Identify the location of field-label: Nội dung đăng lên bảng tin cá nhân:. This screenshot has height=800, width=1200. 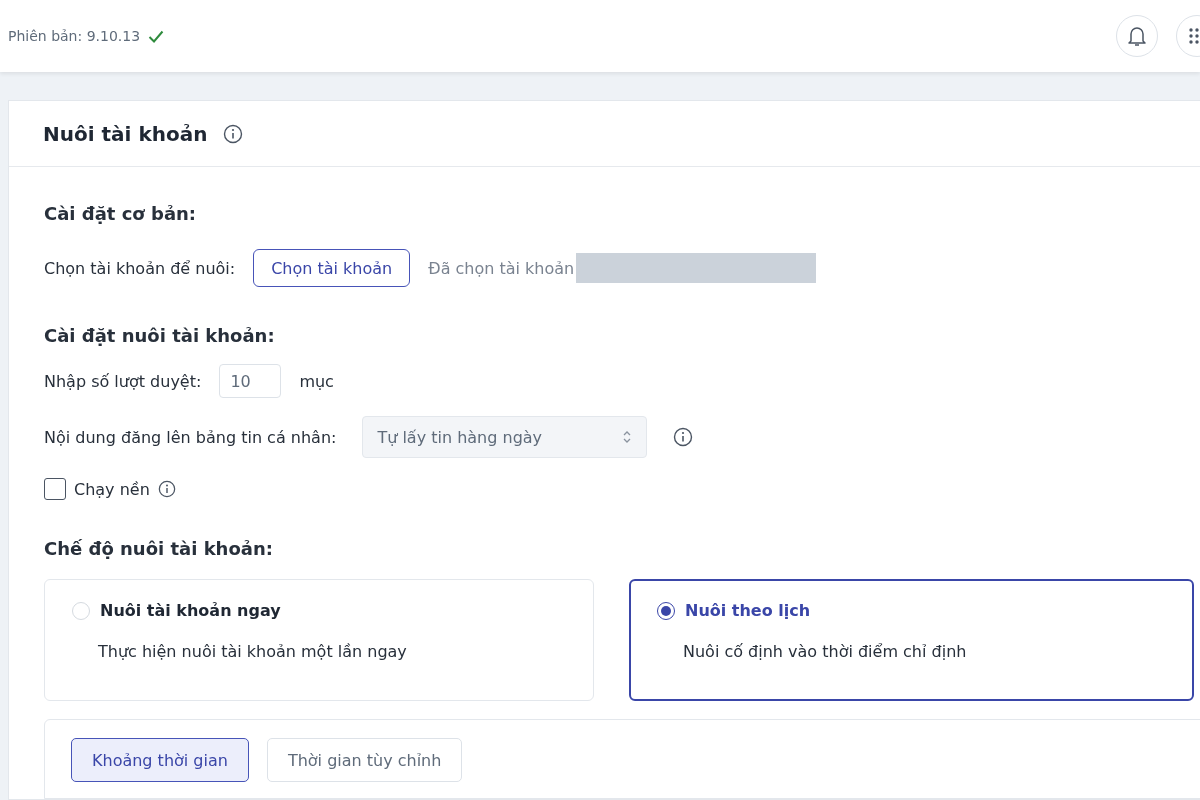
(190, 437).